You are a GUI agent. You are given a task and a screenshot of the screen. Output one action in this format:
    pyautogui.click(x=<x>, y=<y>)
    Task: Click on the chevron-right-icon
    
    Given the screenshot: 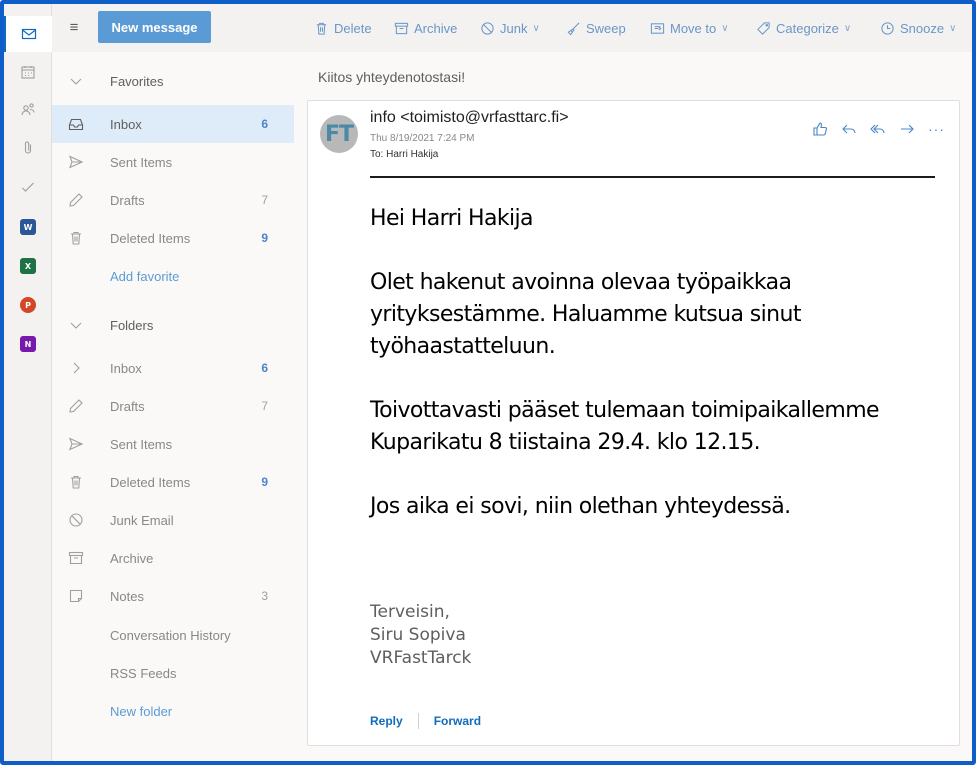 What is the action you would take?
    pyautogui.click(x=76, y=368)
    